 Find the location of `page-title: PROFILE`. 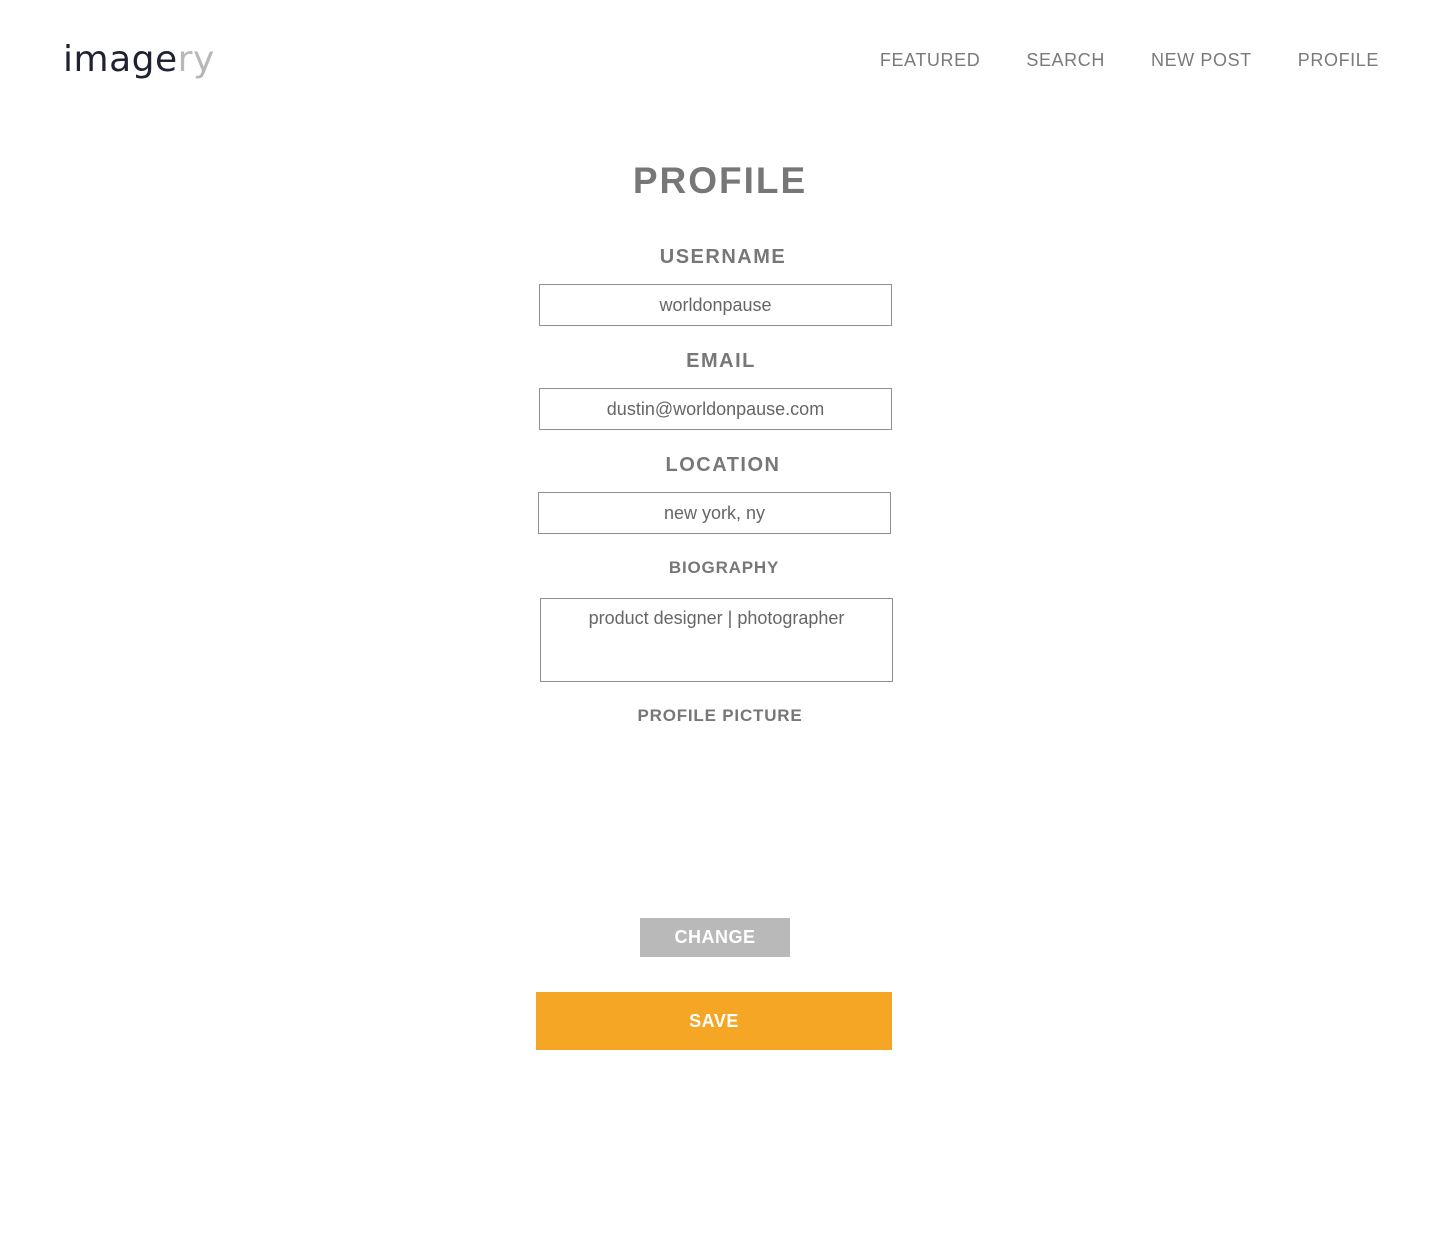

page-title: PROFILE is located at coordinates (720, 180).